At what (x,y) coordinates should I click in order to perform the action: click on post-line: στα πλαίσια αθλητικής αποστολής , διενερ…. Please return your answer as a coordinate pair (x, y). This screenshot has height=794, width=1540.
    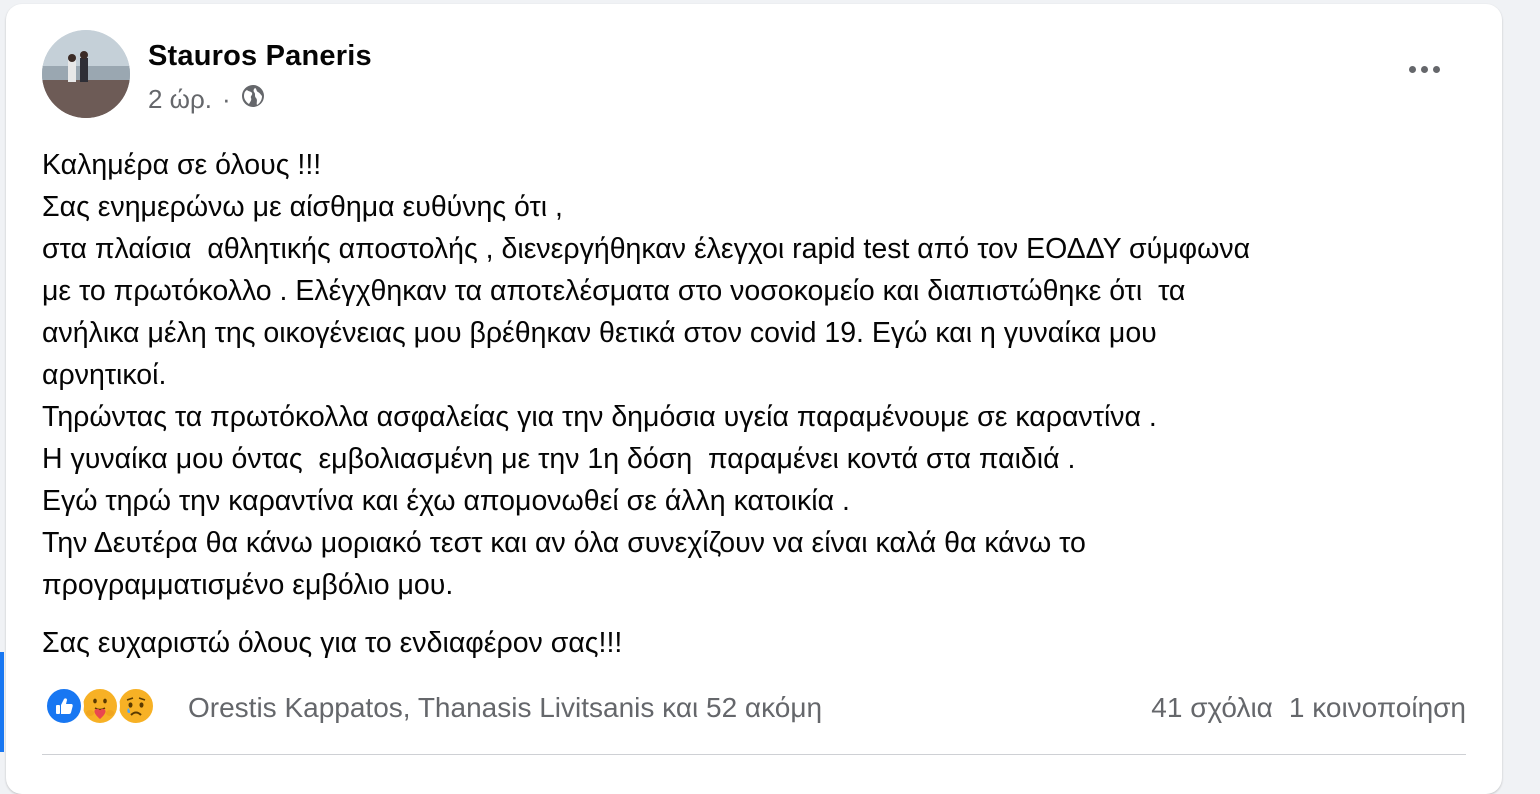
    Looking at the image, I should click on (646, 249).